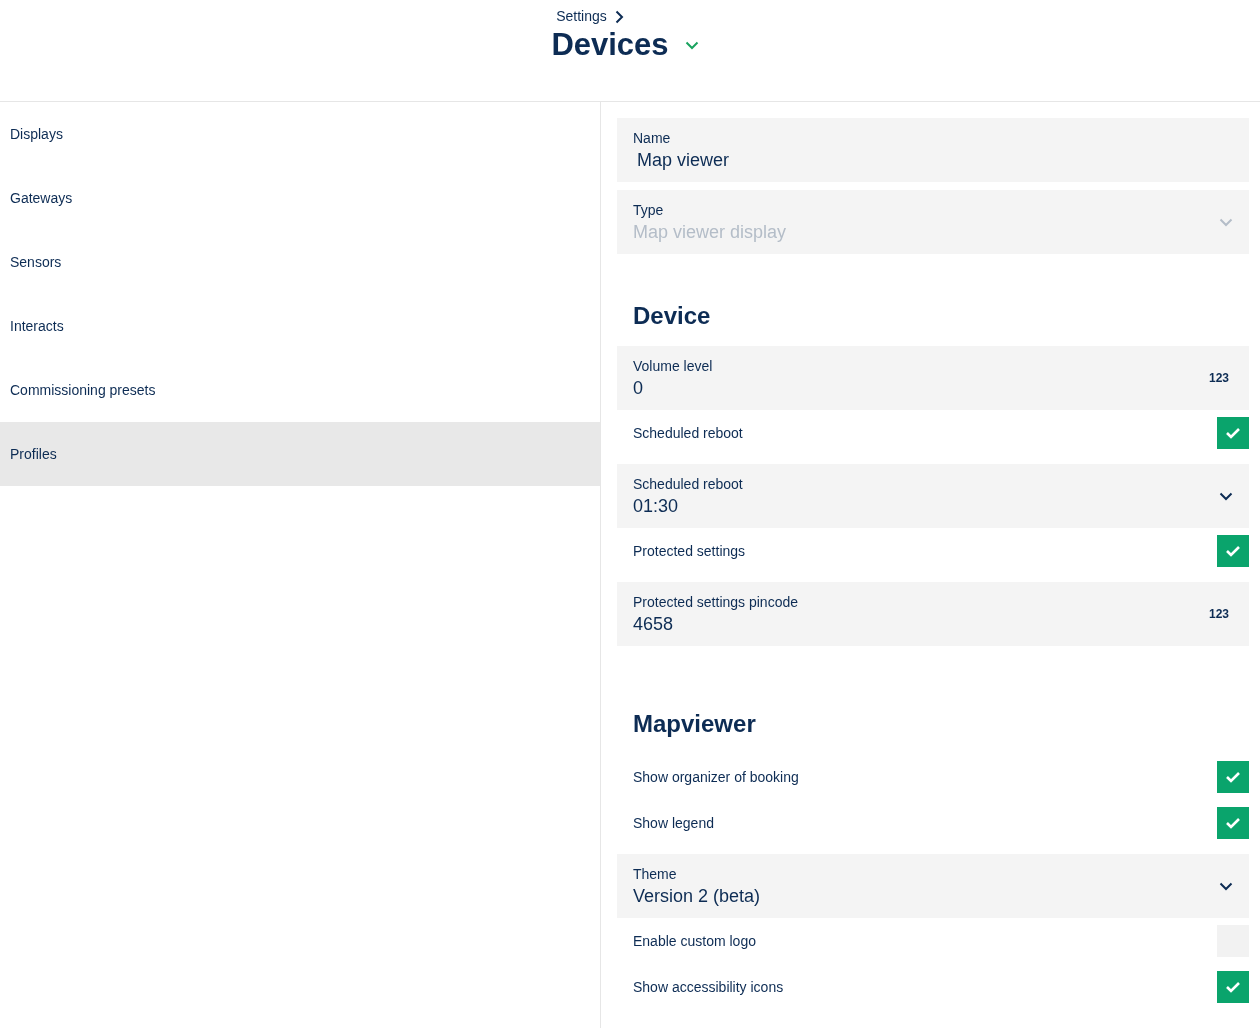 The height and width of the screenshot is (1028, 1260). I want to click on field-label: Name, so click(652, 138).